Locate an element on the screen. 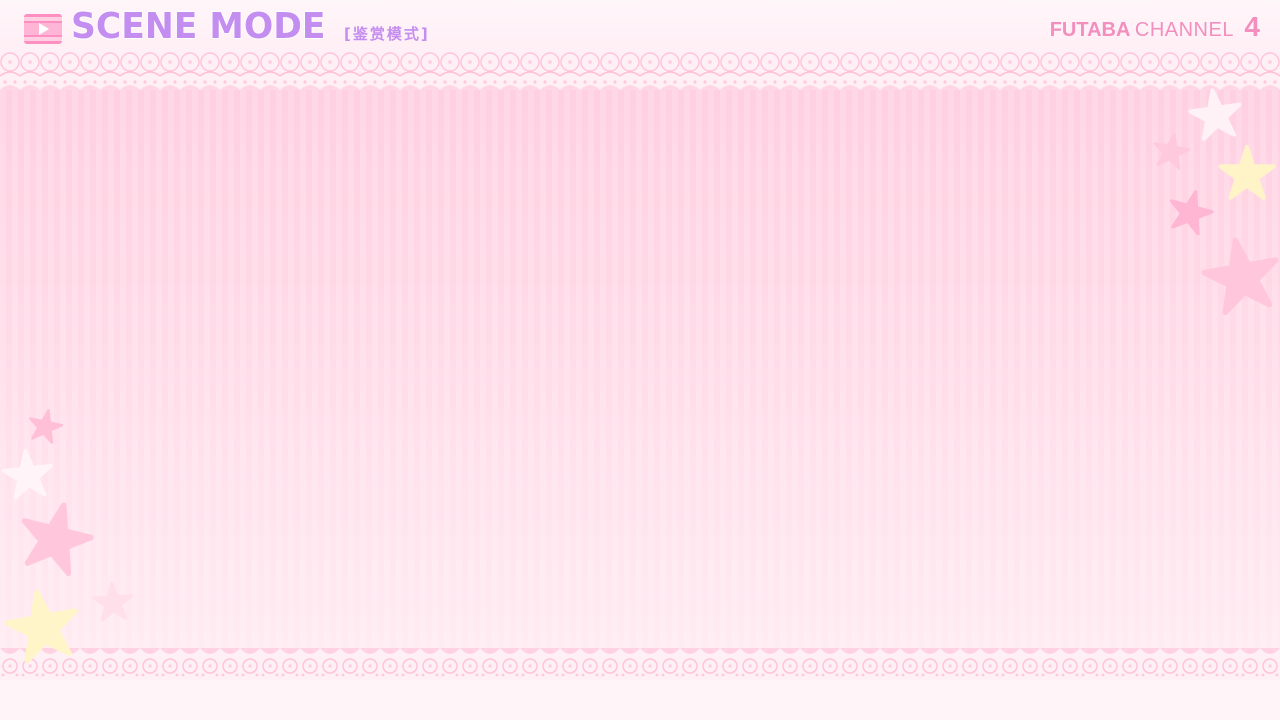 The width and height of the screenshot is (1280, 720). channel-logo: FUTABA CHANNEL 4 is located at coordinates (1155, 29).